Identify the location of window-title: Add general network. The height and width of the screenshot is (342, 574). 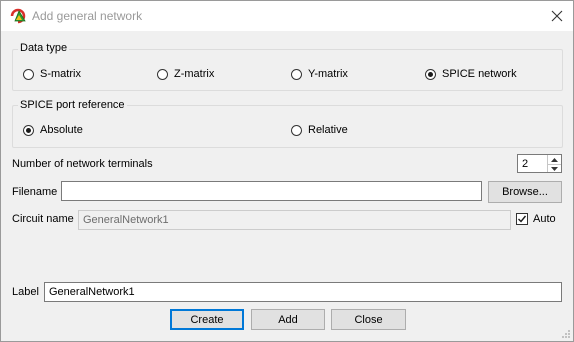
(87, 16).